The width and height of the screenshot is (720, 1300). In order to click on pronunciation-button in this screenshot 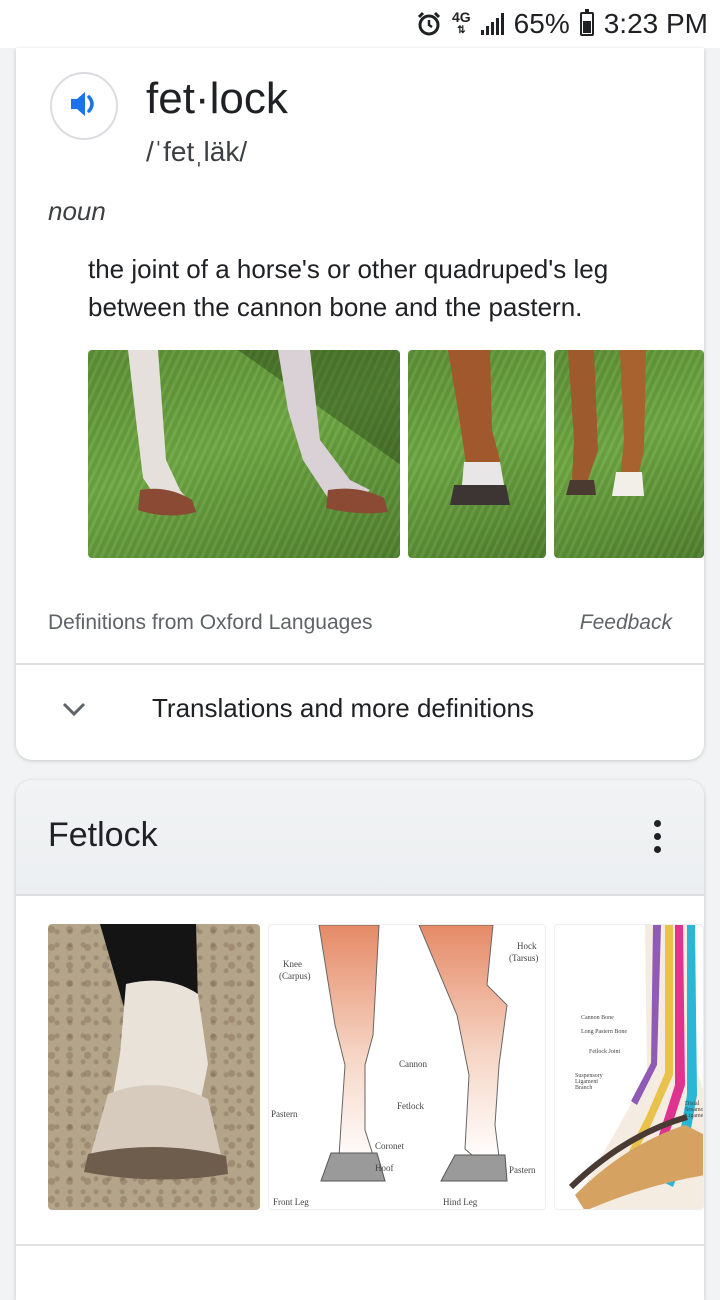, I will do `click(84, 106)`.